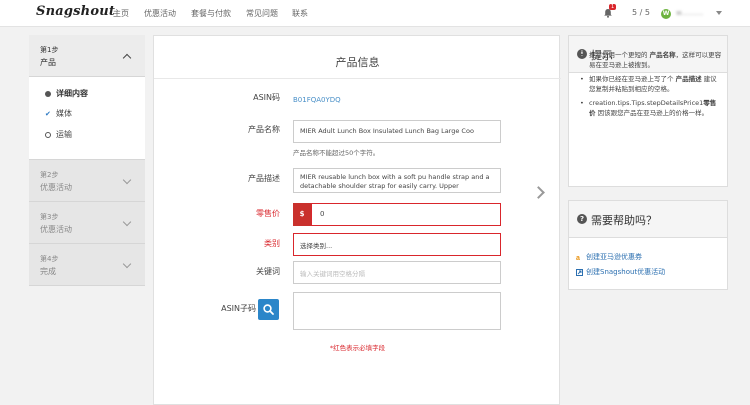 The width and height of the screenshot is (750, 405). I want to click on amazon-icon: a, so click(578, 258).